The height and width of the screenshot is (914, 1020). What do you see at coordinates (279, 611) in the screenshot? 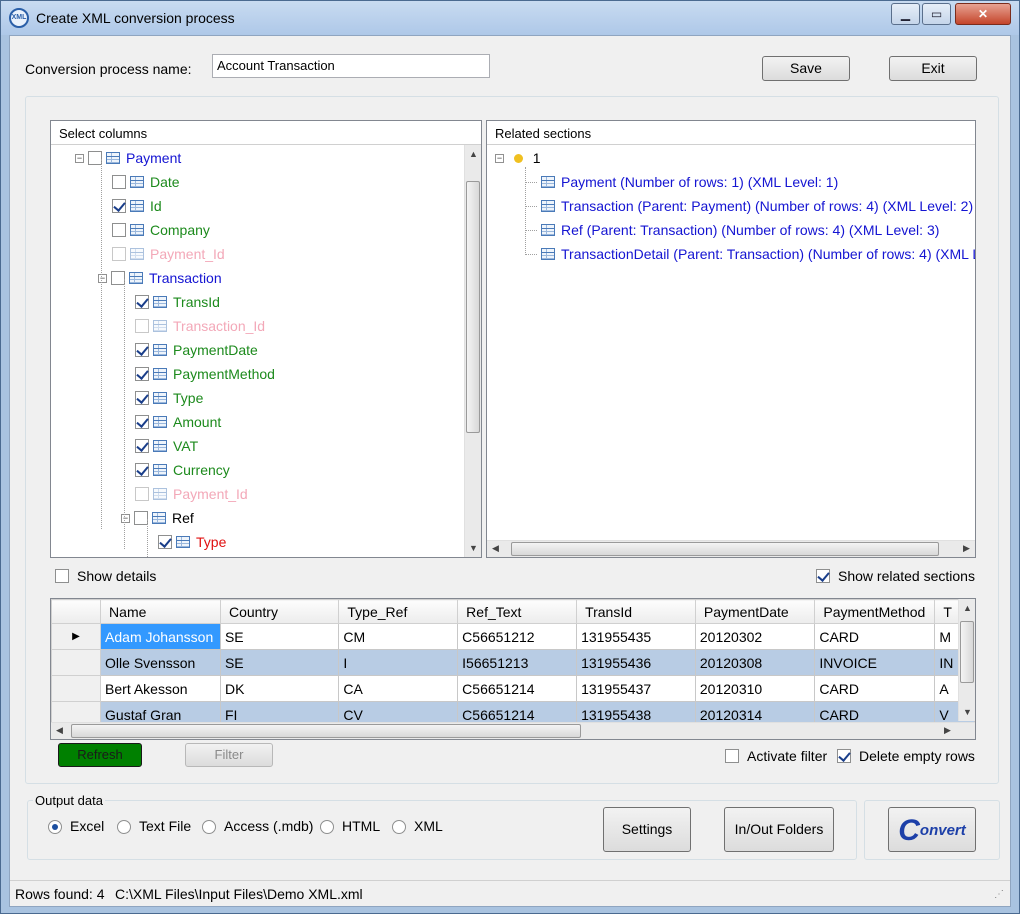
I see `column-header: Country` at bounding box center [279, 611].